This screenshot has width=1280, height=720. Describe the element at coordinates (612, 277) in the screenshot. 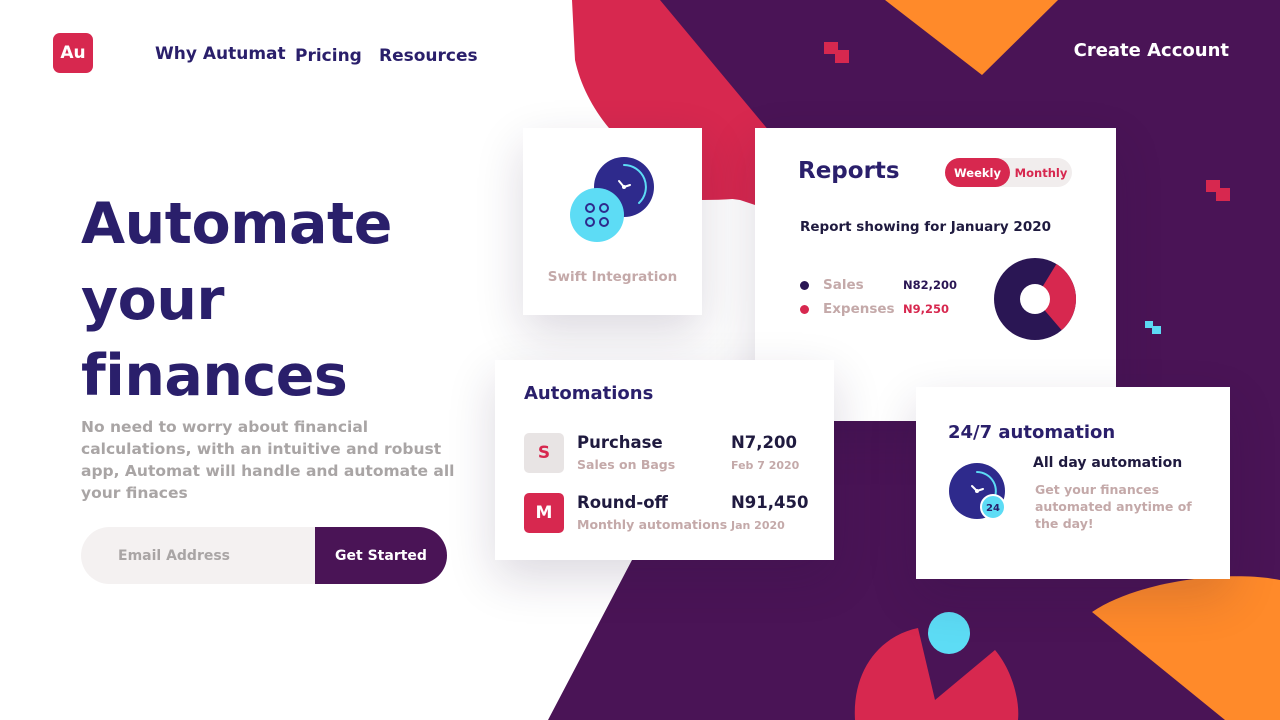

I see `swift-integration-label: Swift Integration` at that location.